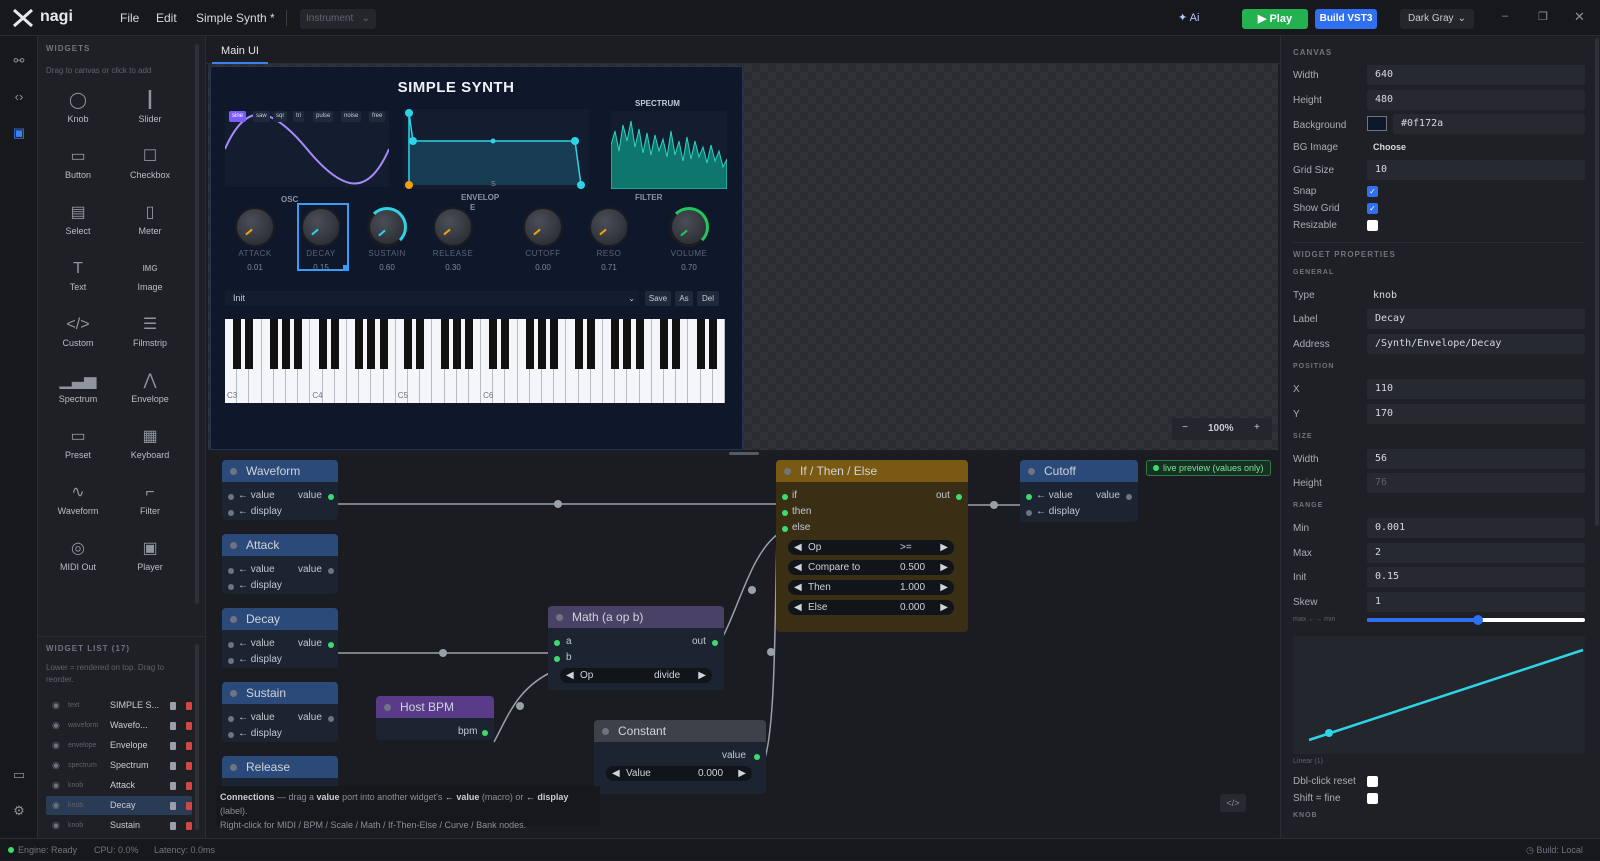 Image resolution: width=1600 pixels, height=861 pixels. What do you see at coordinates (679, 773) in the screenshot?
I see `constant-value-stepper: ◀ Value 0.000 ▶` at bounding box center [679, 773].